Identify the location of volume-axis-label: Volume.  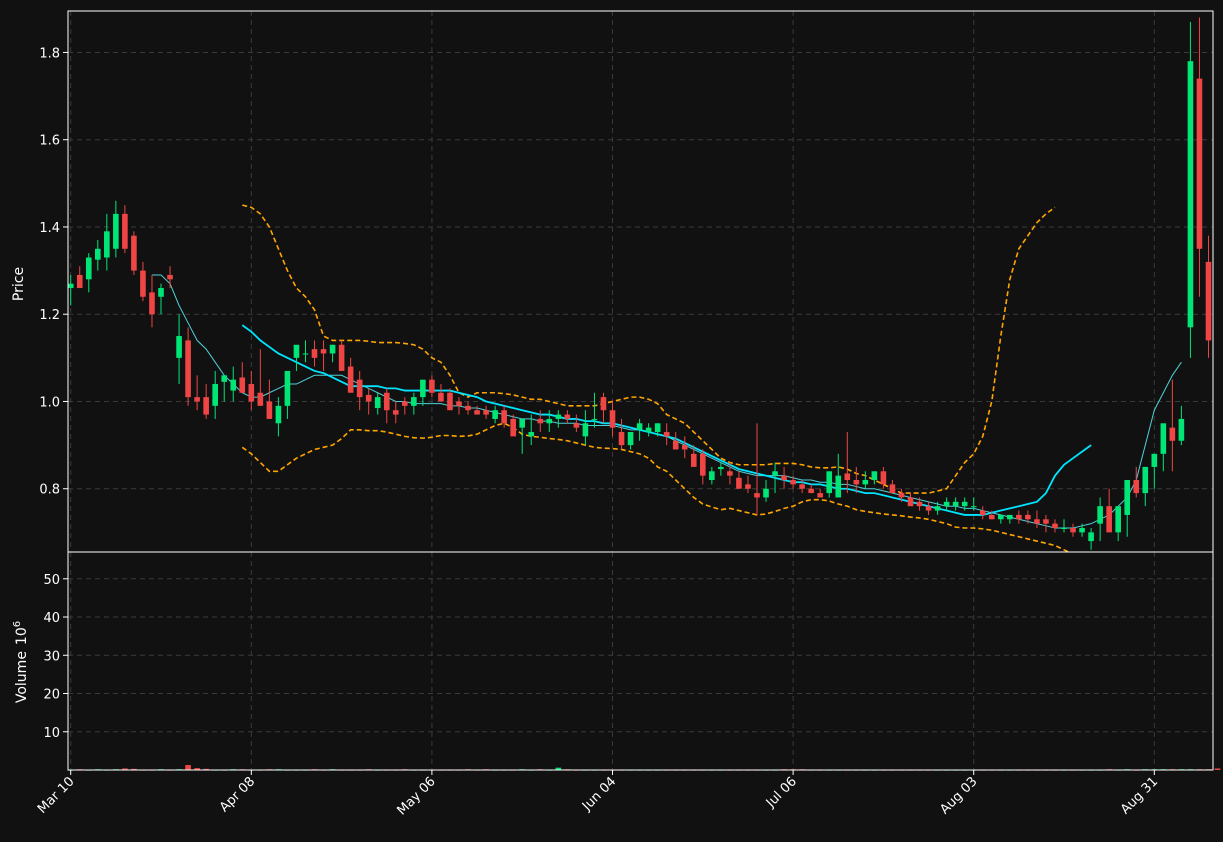
(22, 677).